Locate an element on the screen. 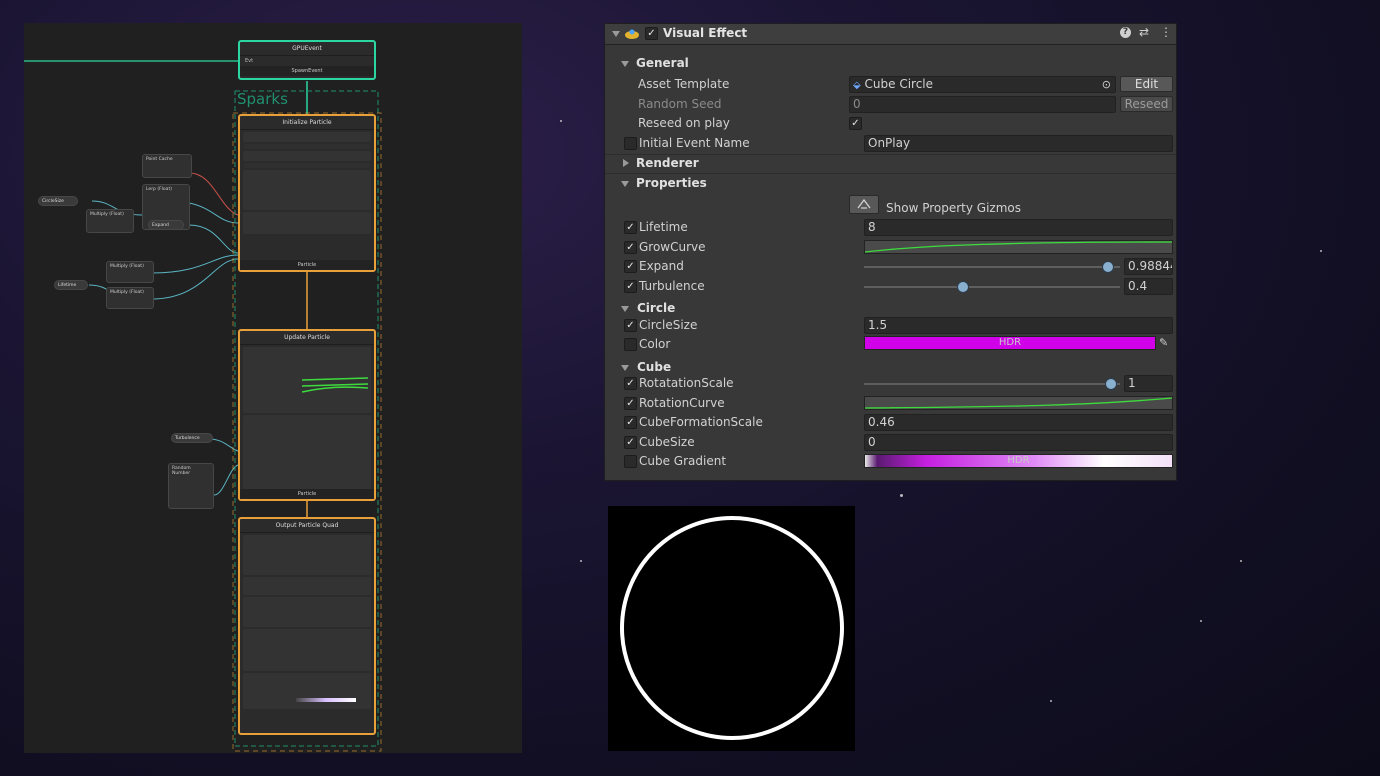 Image resolution: width=1380 pixels, height=776 pixels. growcurve-field is located at coordinates (1018, 247).